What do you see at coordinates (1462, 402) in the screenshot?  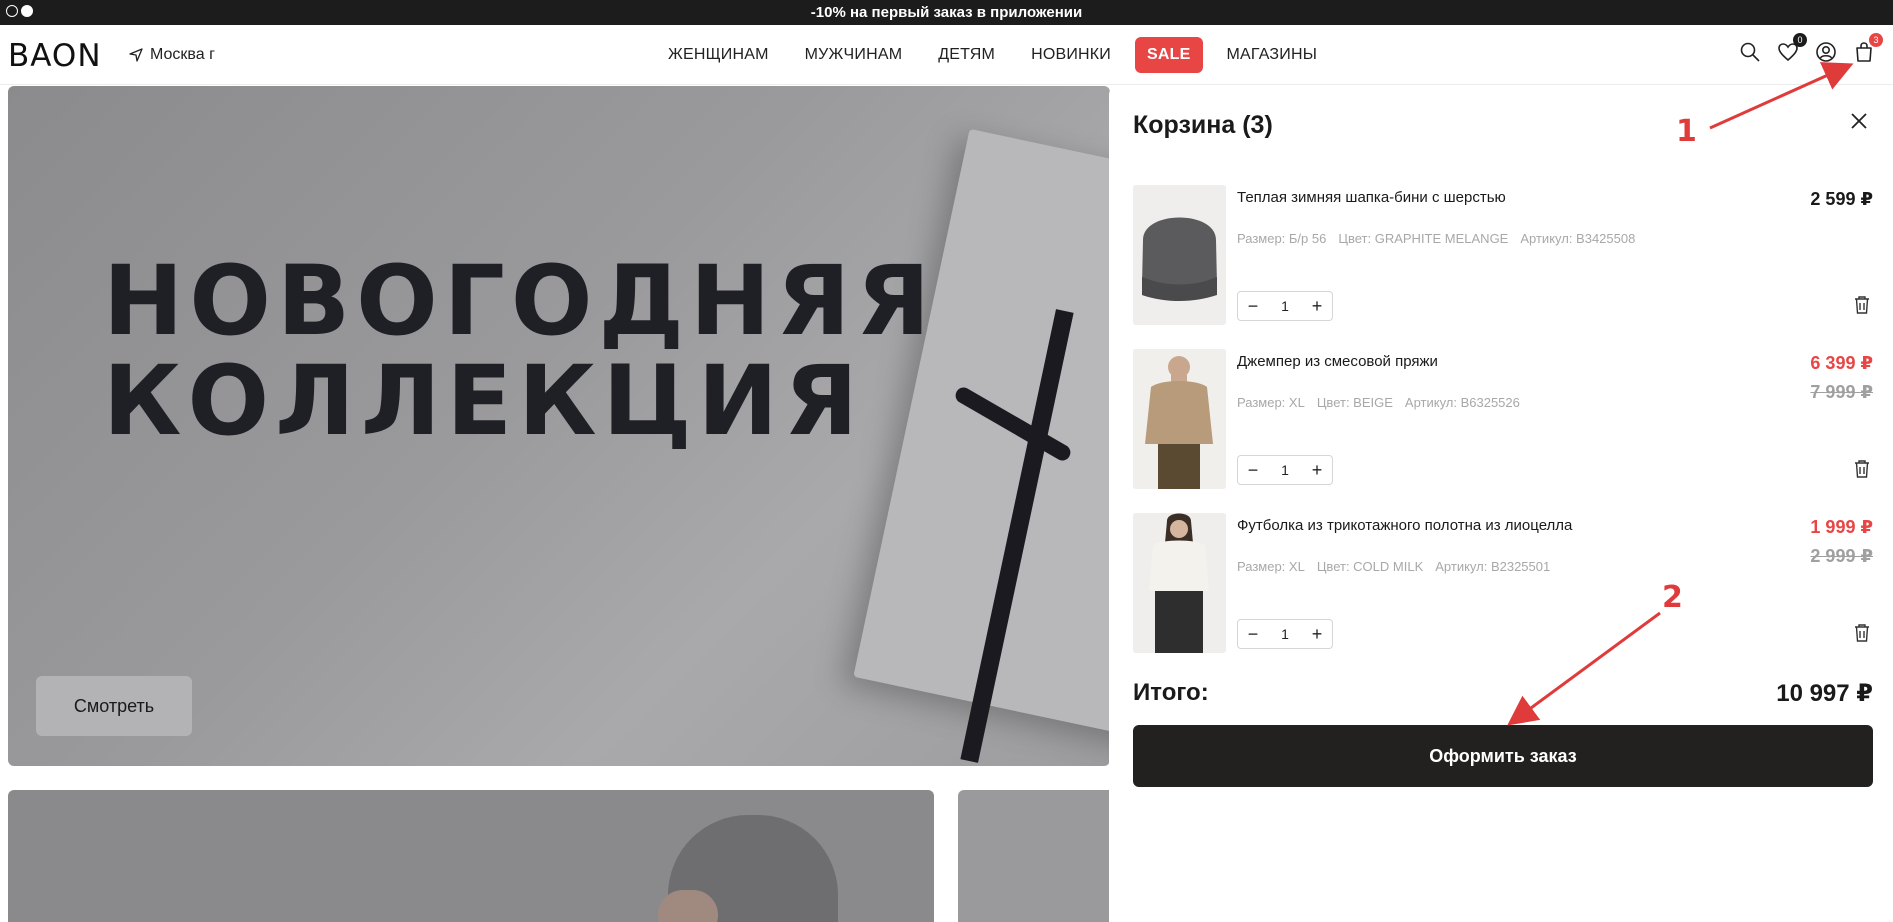 I see `product-article: Артикул: B6325526` at bounding box center [1462, 402].